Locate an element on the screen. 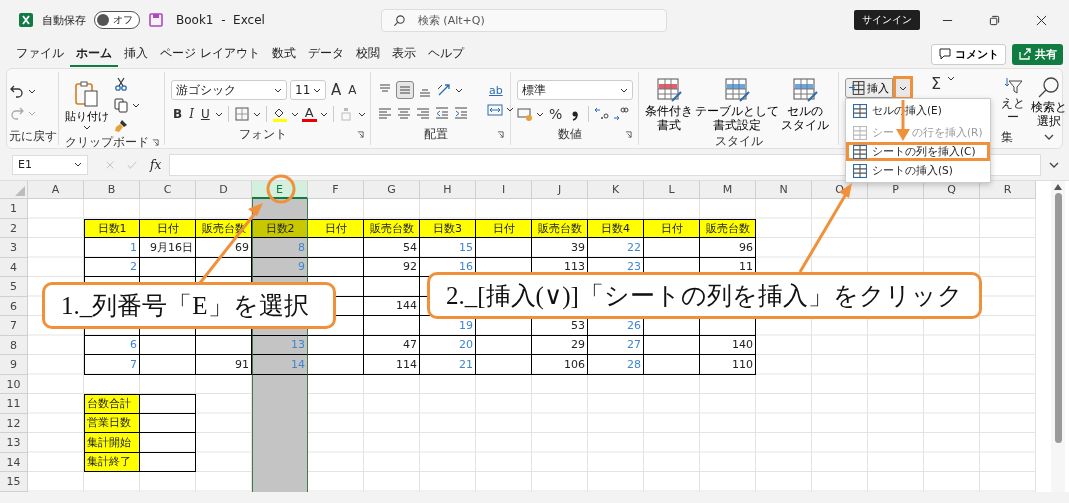  column-header: B is located at coordinates (112, 190).